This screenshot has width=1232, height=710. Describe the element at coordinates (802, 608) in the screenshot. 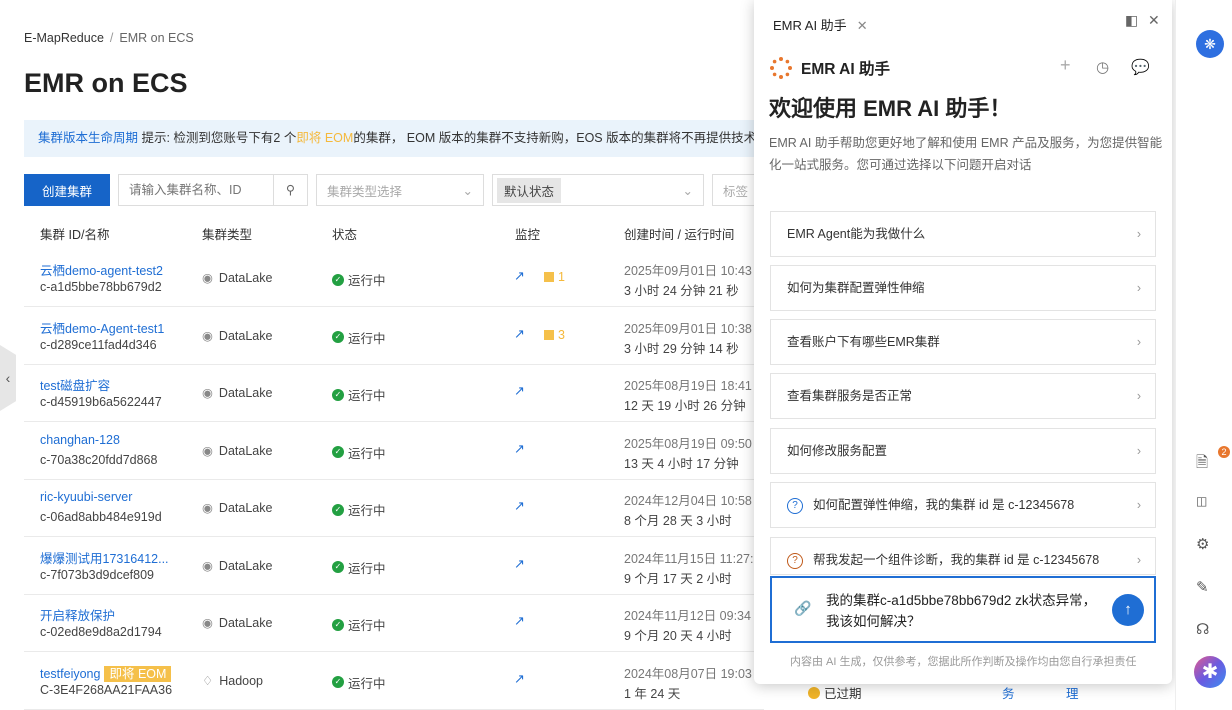

I see `attach-link-icon: 🔗` at that location.